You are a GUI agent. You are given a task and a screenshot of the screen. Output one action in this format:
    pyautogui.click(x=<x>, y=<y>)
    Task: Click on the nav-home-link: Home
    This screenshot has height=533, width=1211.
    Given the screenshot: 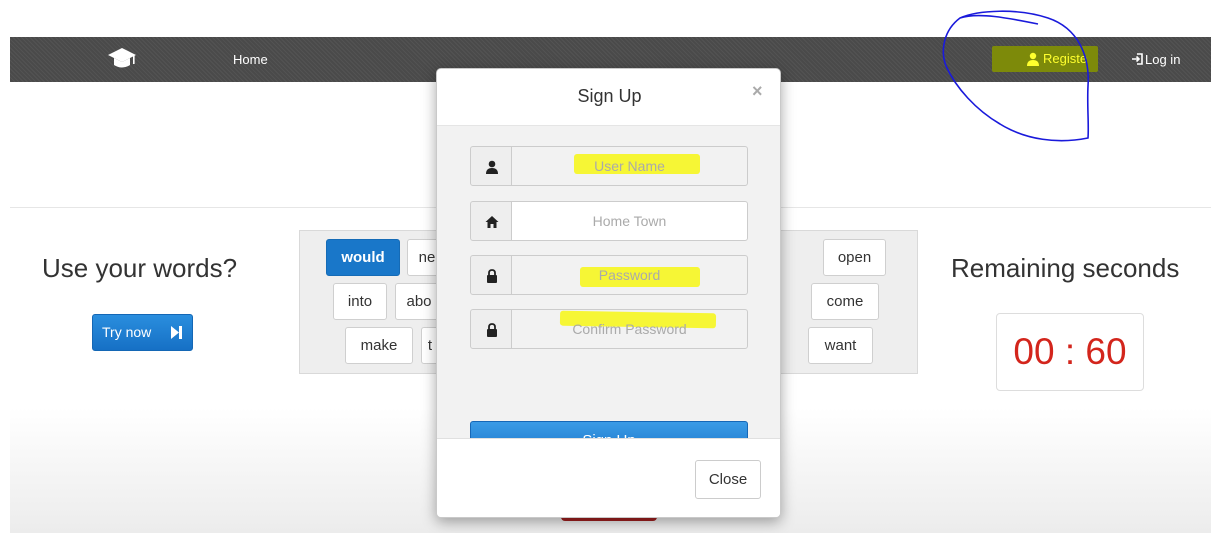 What is the action you would take?
    pyautogui.click(x=250, y=59)
    